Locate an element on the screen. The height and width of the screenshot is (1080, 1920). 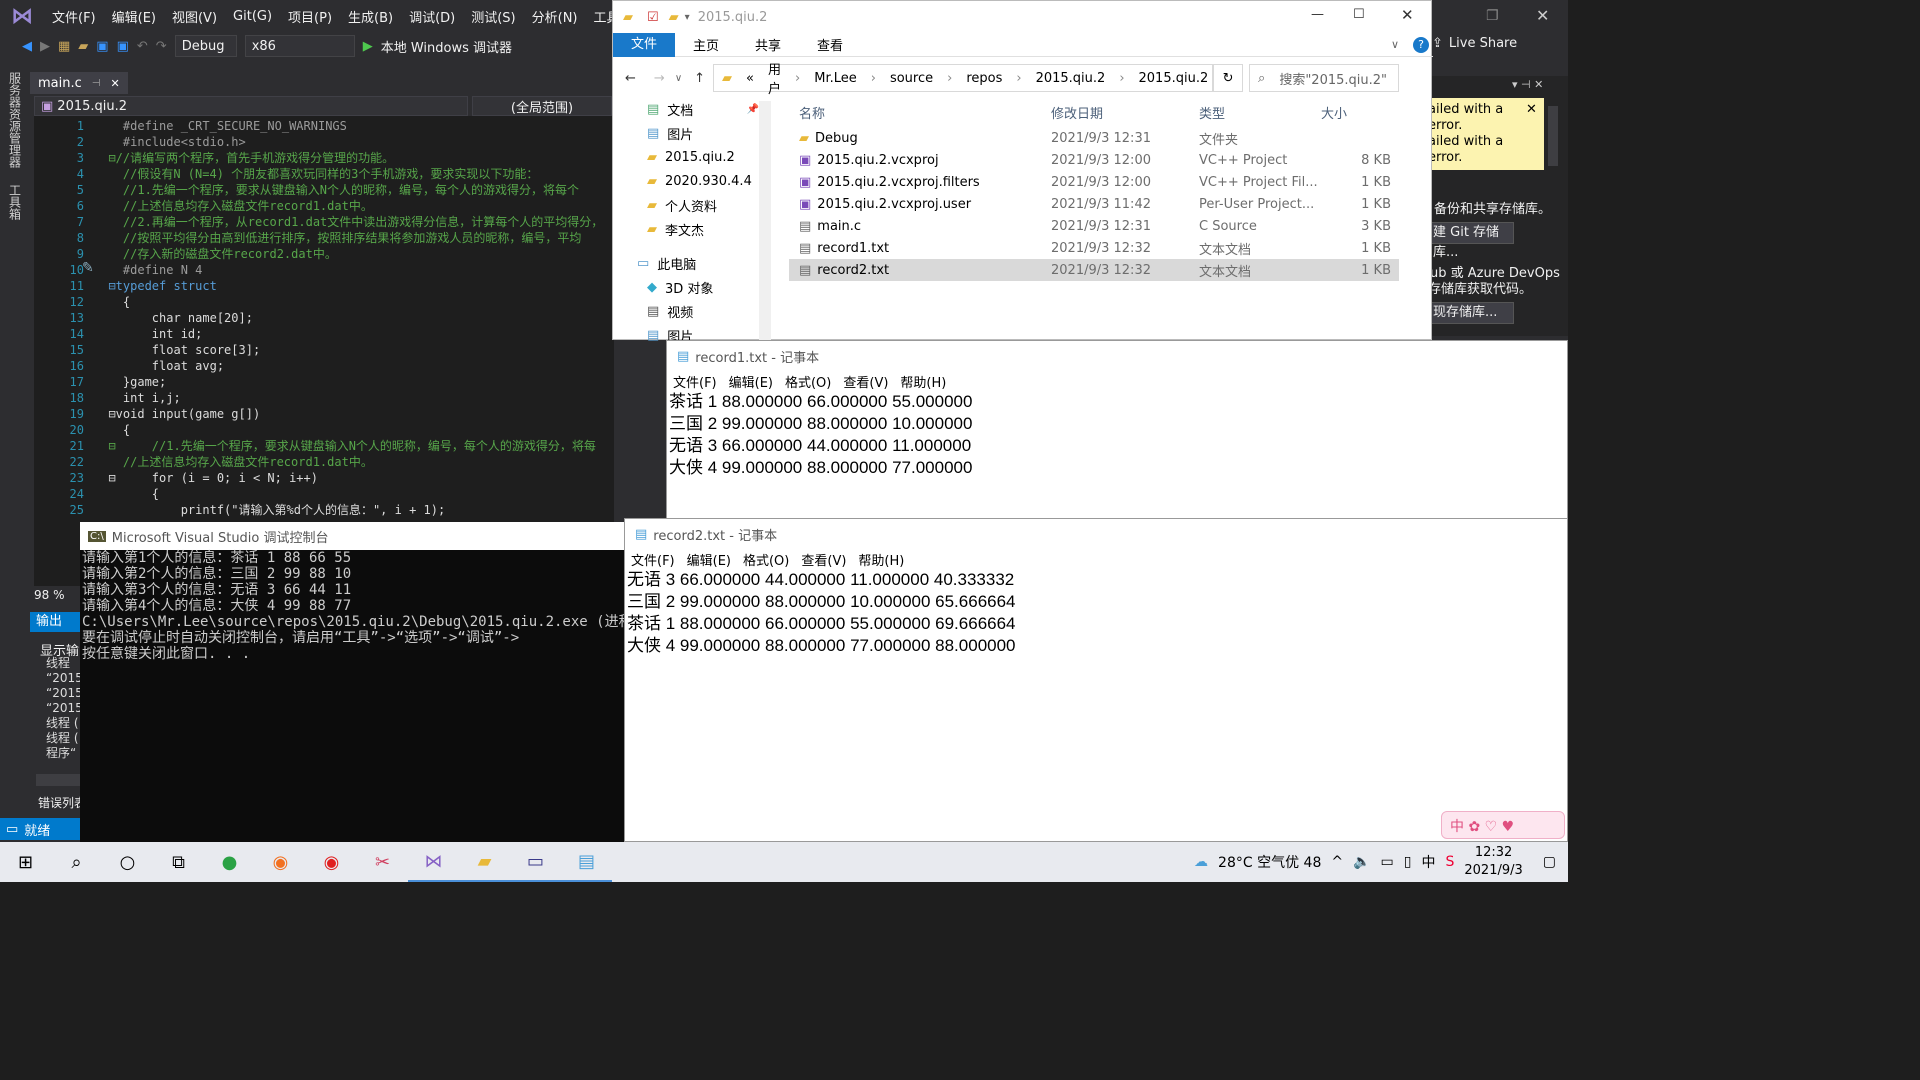
volume-icon: 🔈 is located at coordinates (1361, 862).